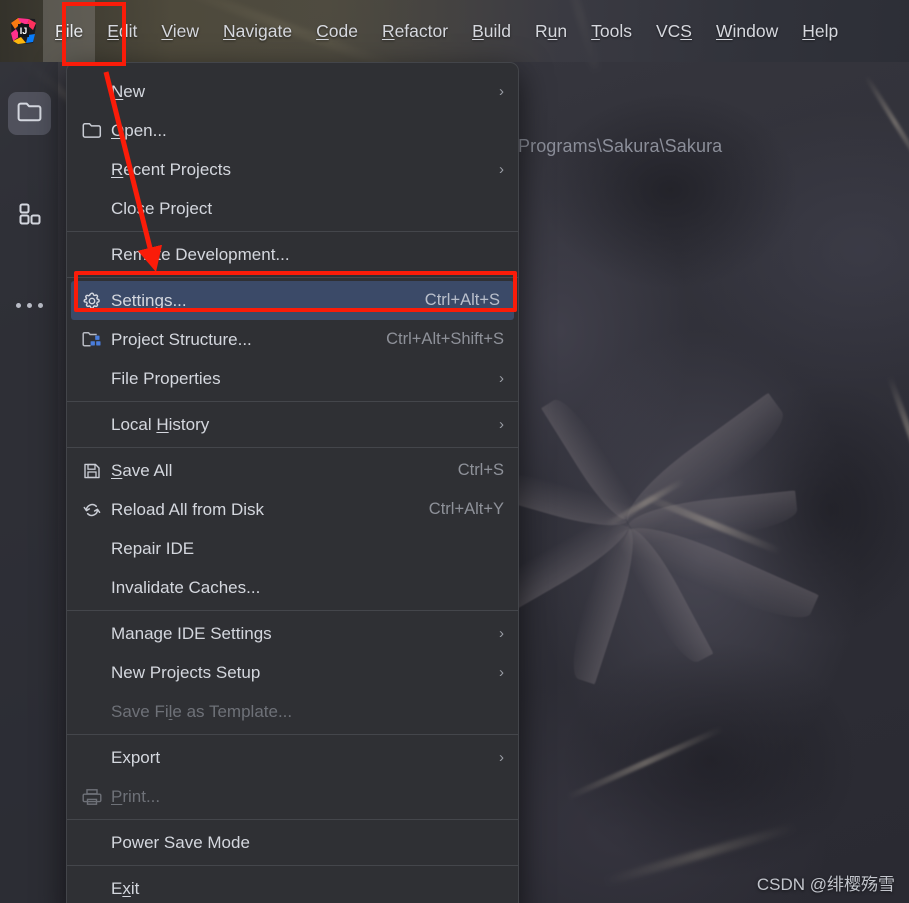 This screenshot has height=903, width=909. Describe the element at coordinates (337, 31) in the screenshot. I see `menu-bar-item-code: Code` at that location.